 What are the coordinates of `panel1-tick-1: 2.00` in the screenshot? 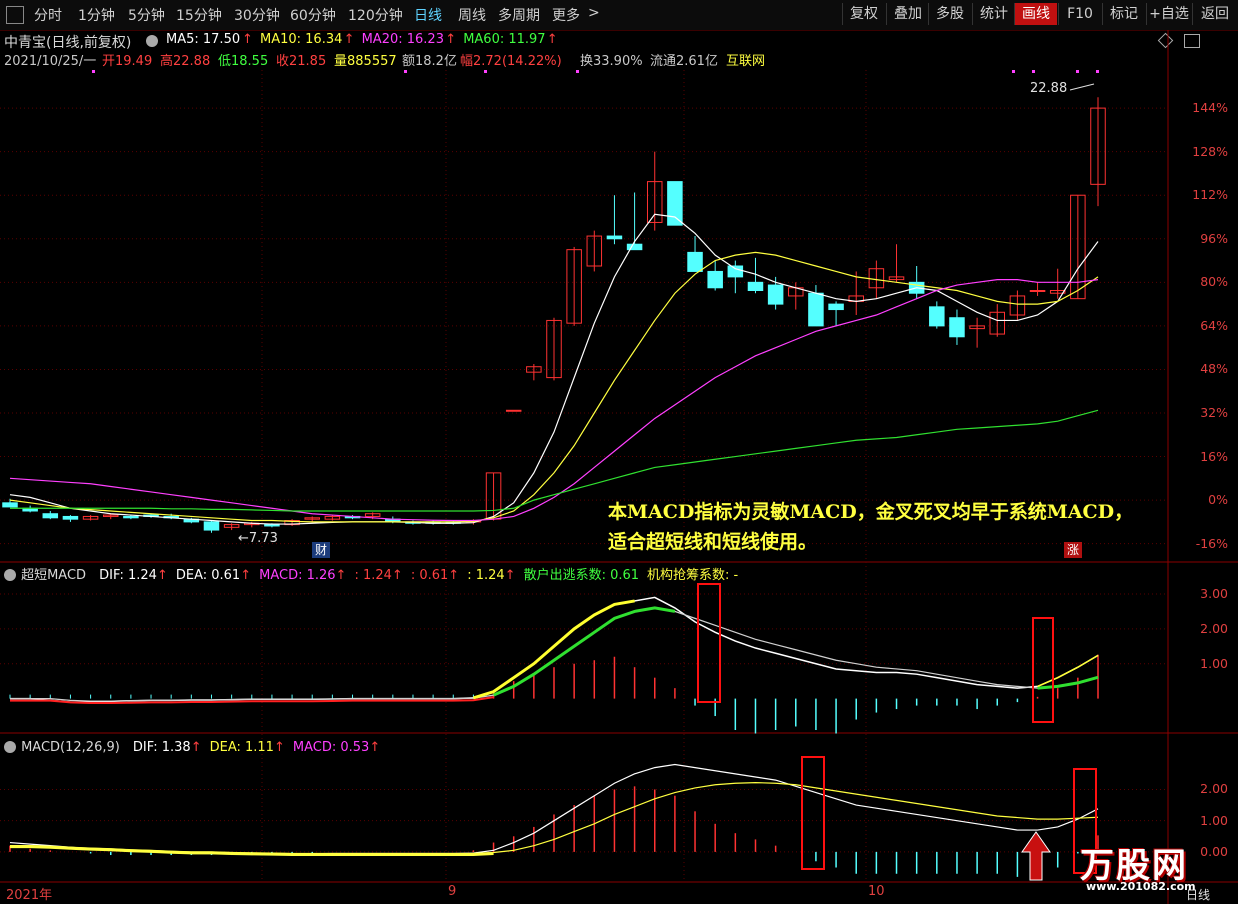 It's located at (1214, 628).